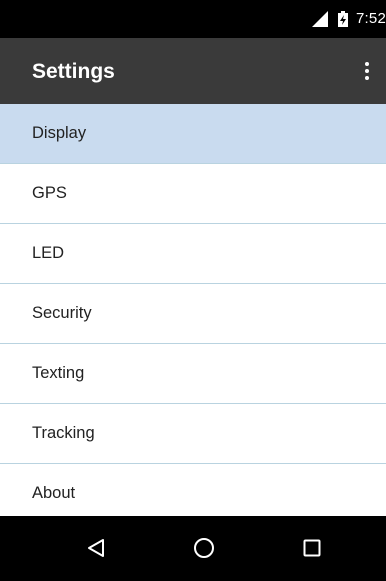  Describe the element at coordinates (193, 374) in the screenshot. I see `settings-item-texting: Texting` at that location.